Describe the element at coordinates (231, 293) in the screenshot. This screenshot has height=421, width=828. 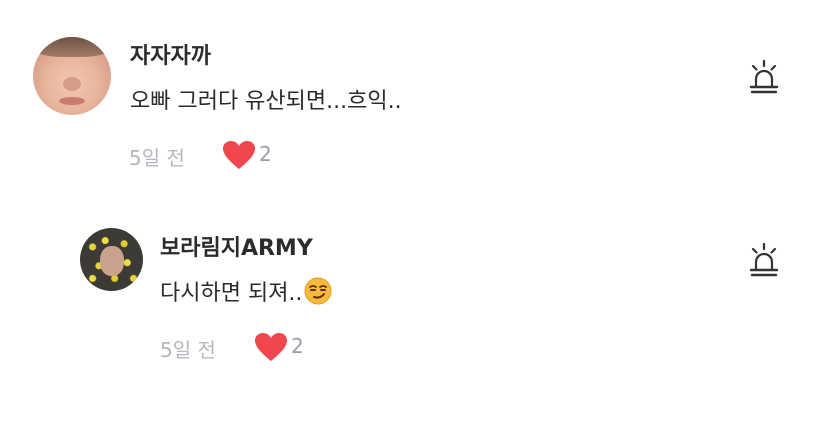
I see `reply-text: 다시하면 되져..` at that location.